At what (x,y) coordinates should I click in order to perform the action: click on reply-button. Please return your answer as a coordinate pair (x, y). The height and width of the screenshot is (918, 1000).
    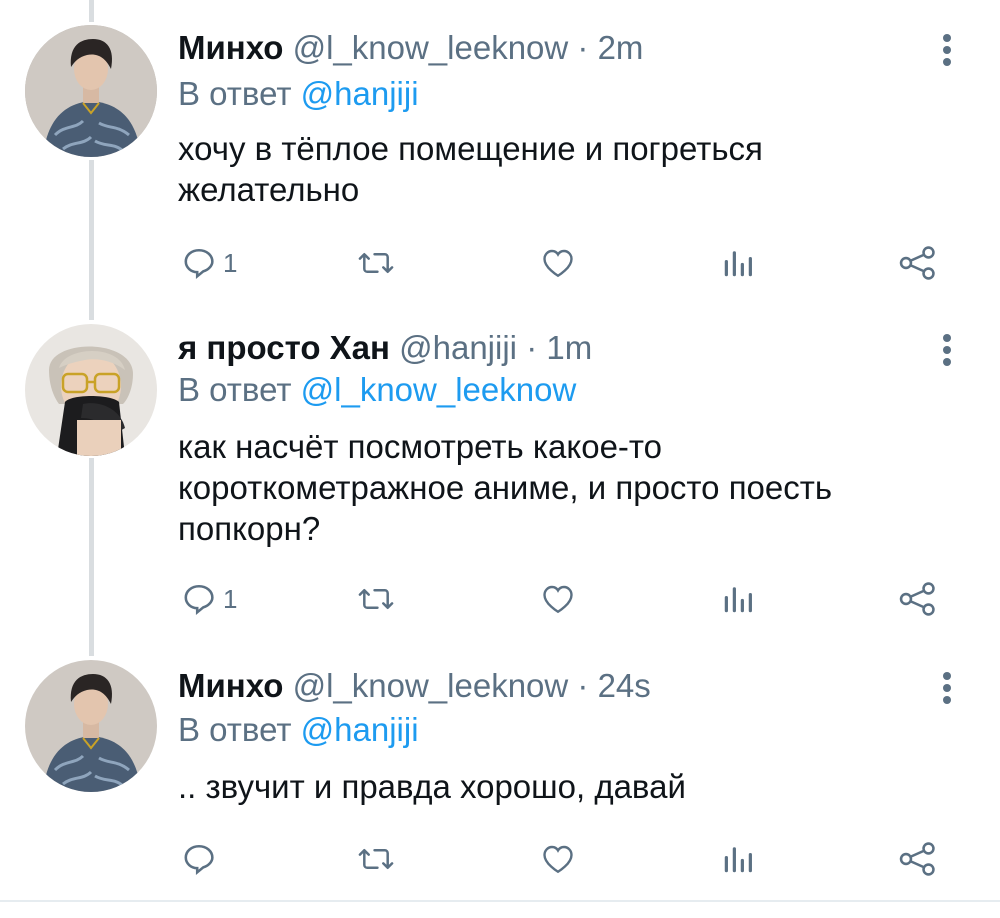
    Looking at the image, I should click on (202, 859).